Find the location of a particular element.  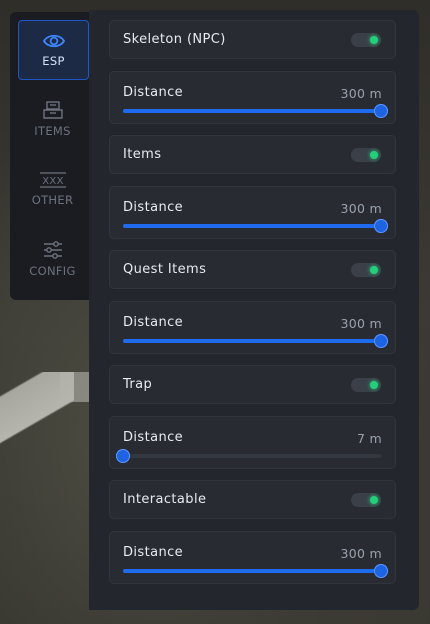

sidebar: ESP ITEMS XXX OTHER CONFIG is located at coordinates (52, 156).